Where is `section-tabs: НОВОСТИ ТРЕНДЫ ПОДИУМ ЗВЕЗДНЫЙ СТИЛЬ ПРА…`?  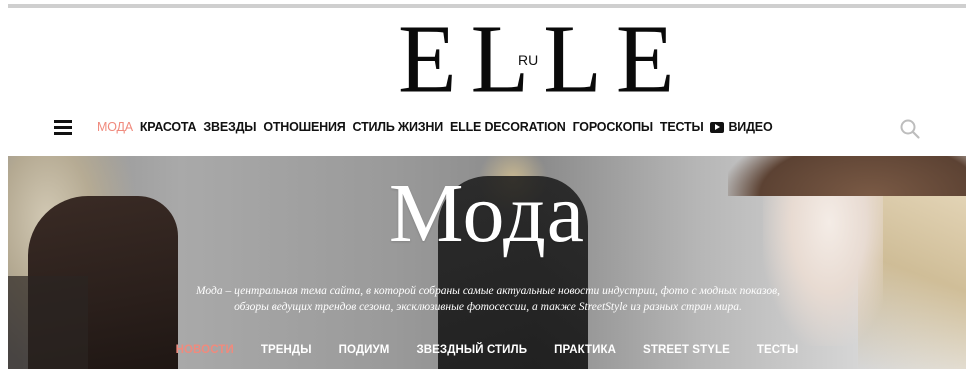 section-tabs: НОВОСТИ ТРЕНДЫ ПОДИУМ ЗВЕЗДНЫЙ СТИЛЬ ПРА… is located at coordinates (487, 350).